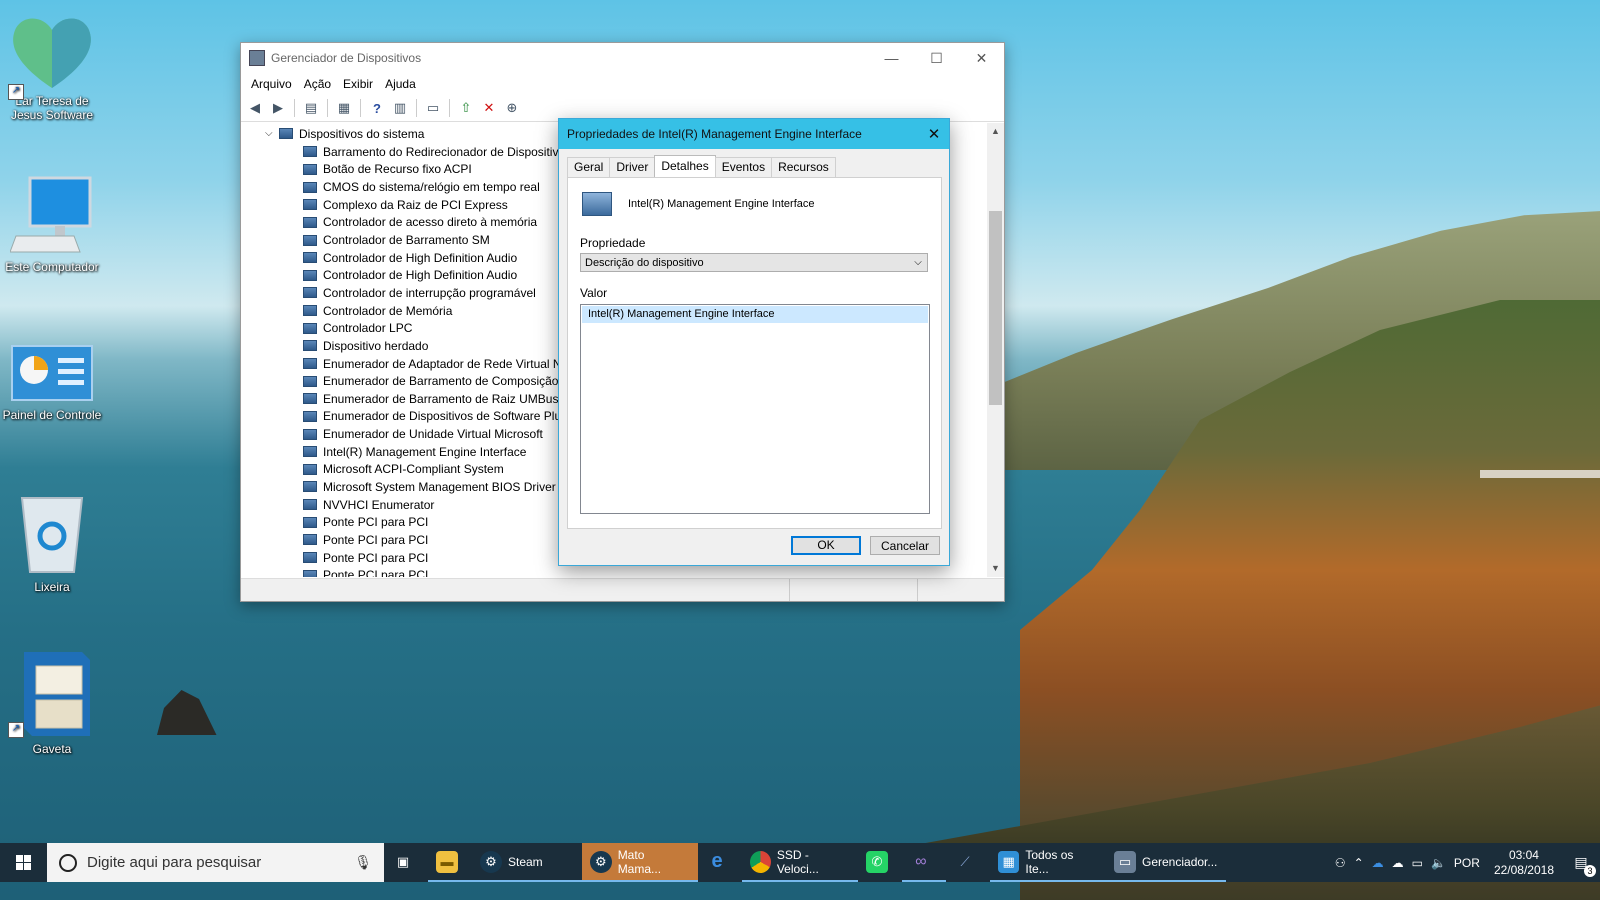 This screenshot has height=900, width=1600. Describe the element at coordinates (278, 108) in the screenshot. I see `forward-arrow-icon: ▶` at that location.